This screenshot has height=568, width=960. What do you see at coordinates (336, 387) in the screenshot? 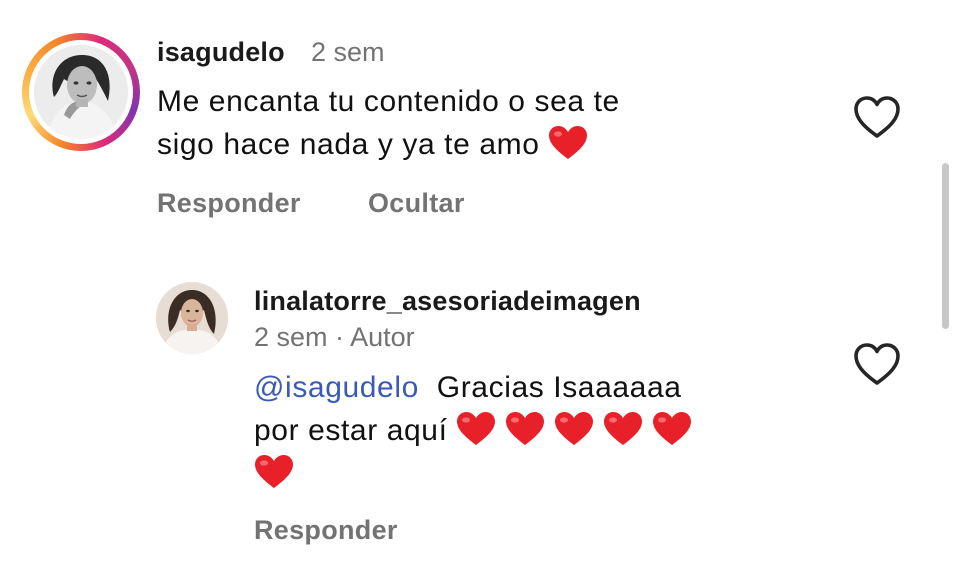
I see `mention-link: @isagudelo` at bounding box center [336, 387].